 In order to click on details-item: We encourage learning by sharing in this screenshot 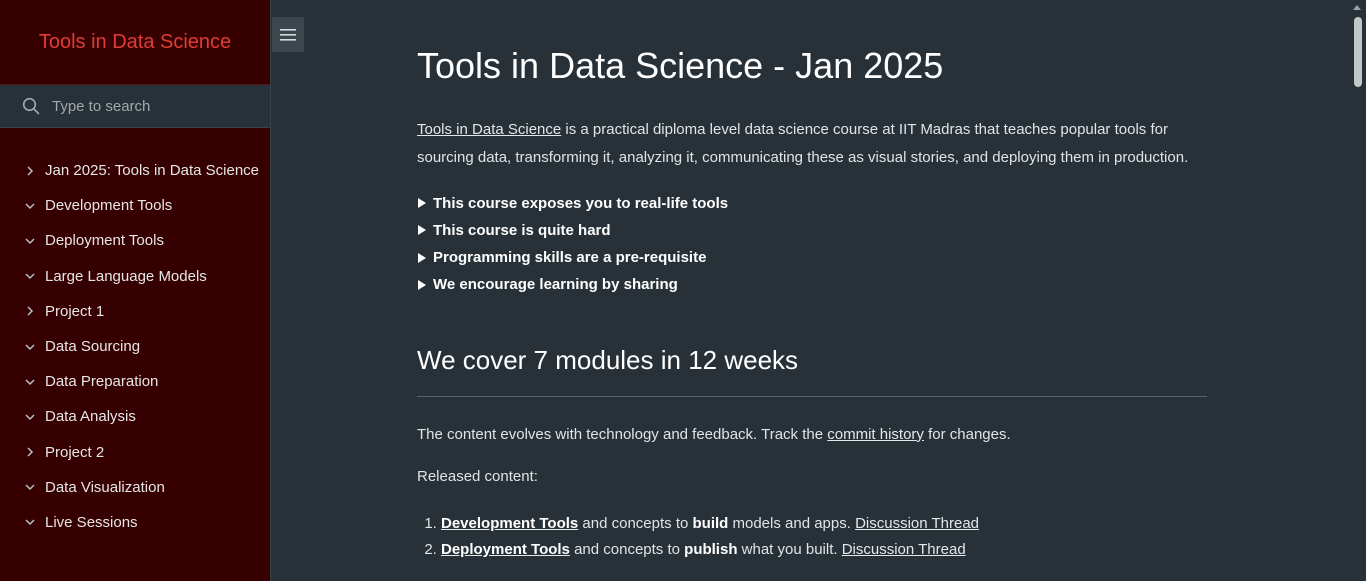, I will do `click(812, 284)`.